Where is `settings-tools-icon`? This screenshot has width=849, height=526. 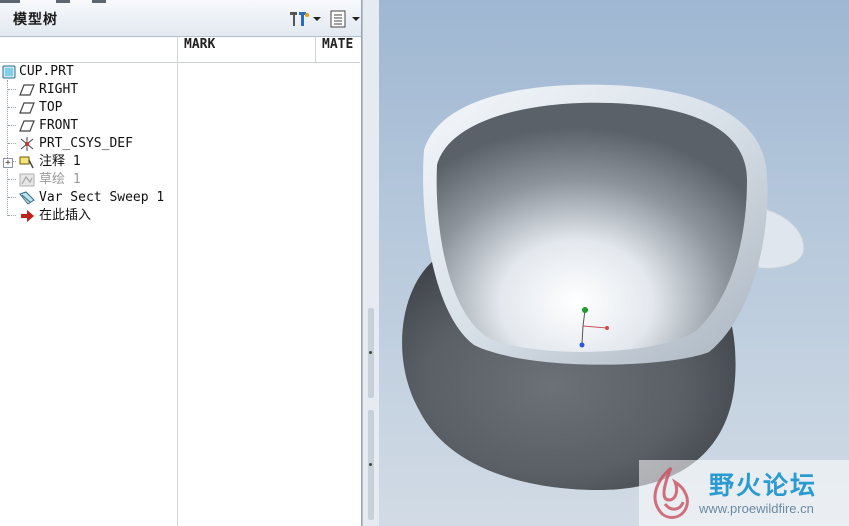
settings-tools-icon is located at coordinates (300, 19).